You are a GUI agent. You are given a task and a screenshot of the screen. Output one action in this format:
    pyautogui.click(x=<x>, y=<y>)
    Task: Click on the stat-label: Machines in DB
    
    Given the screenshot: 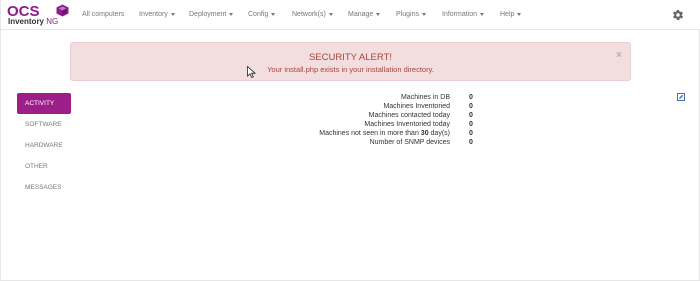 What is the action you would take?
    pyautogui.click(x=425, y=97)
    